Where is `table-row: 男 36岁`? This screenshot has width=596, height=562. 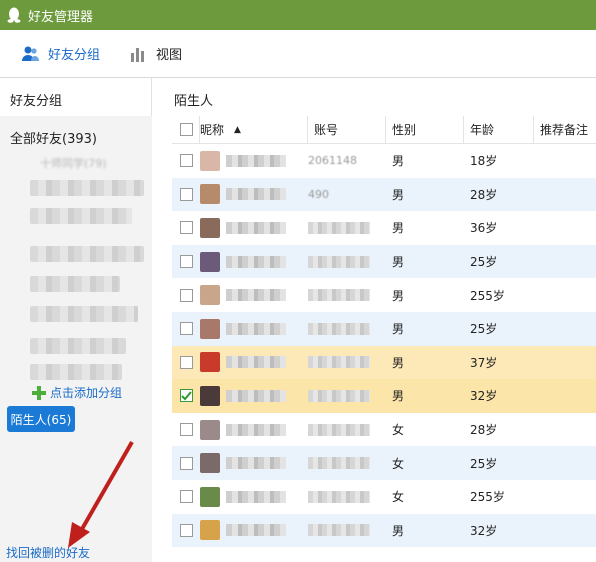 table-row: 男 36岁 is located at coordinates (384, 228).